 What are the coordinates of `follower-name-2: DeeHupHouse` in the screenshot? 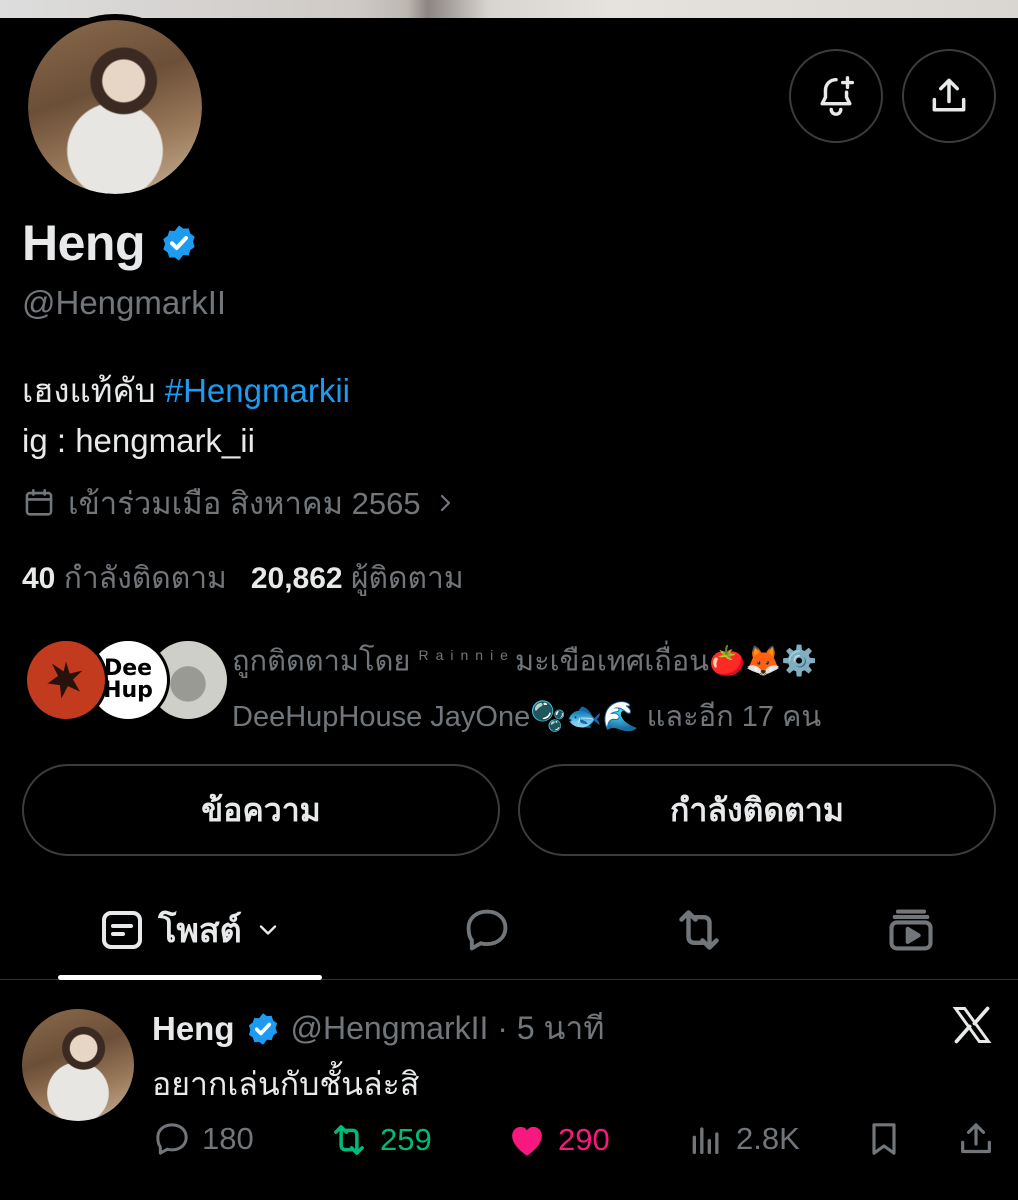 It's located at (327, 716).